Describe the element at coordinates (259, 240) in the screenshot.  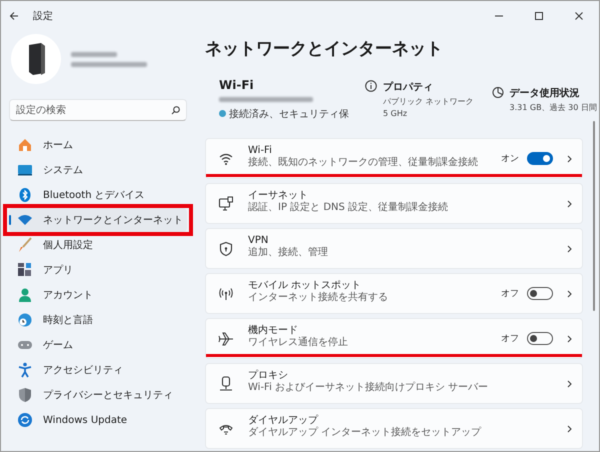
I see `row-title: VPN` at that location.